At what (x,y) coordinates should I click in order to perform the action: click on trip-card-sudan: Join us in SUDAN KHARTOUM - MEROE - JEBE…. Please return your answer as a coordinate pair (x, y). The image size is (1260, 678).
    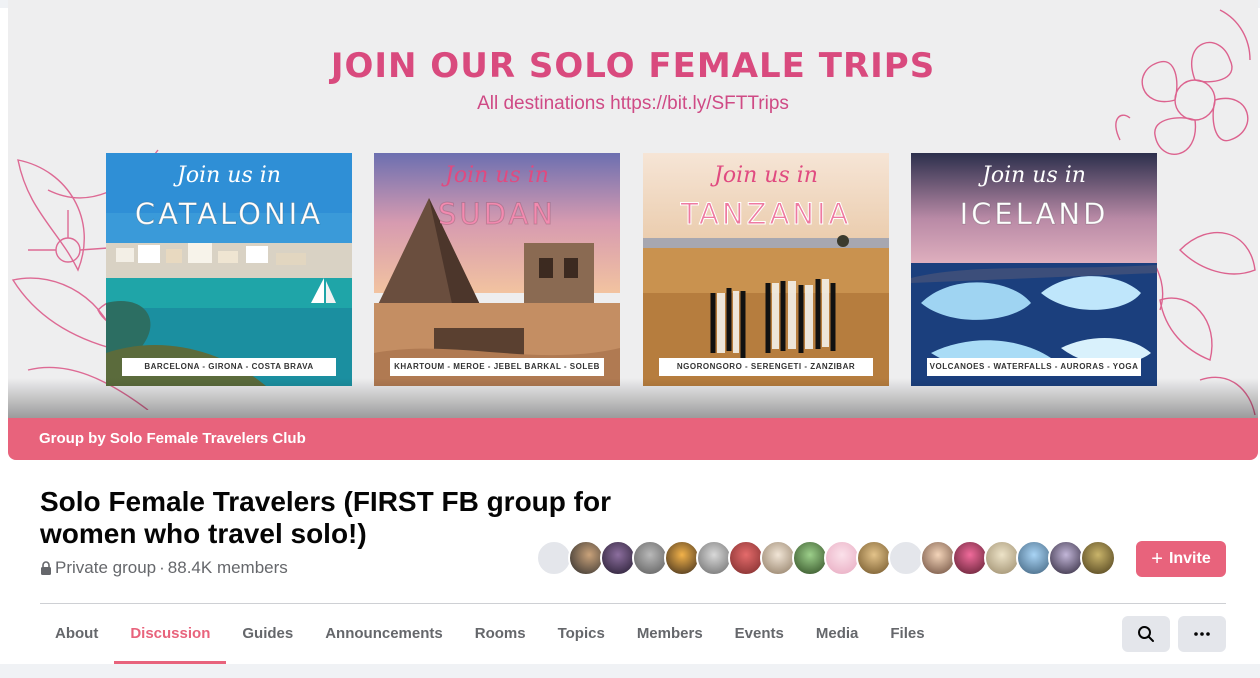
    Looking at the image, I should click on (497, 269).